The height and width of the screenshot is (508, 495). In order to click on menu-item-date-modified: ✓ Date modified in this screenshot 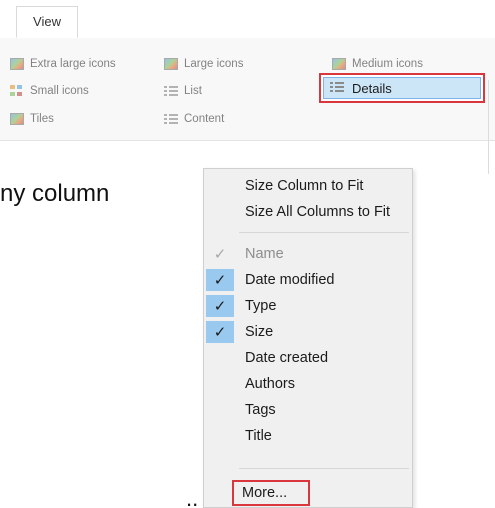, I will do `click(308, 280)`.